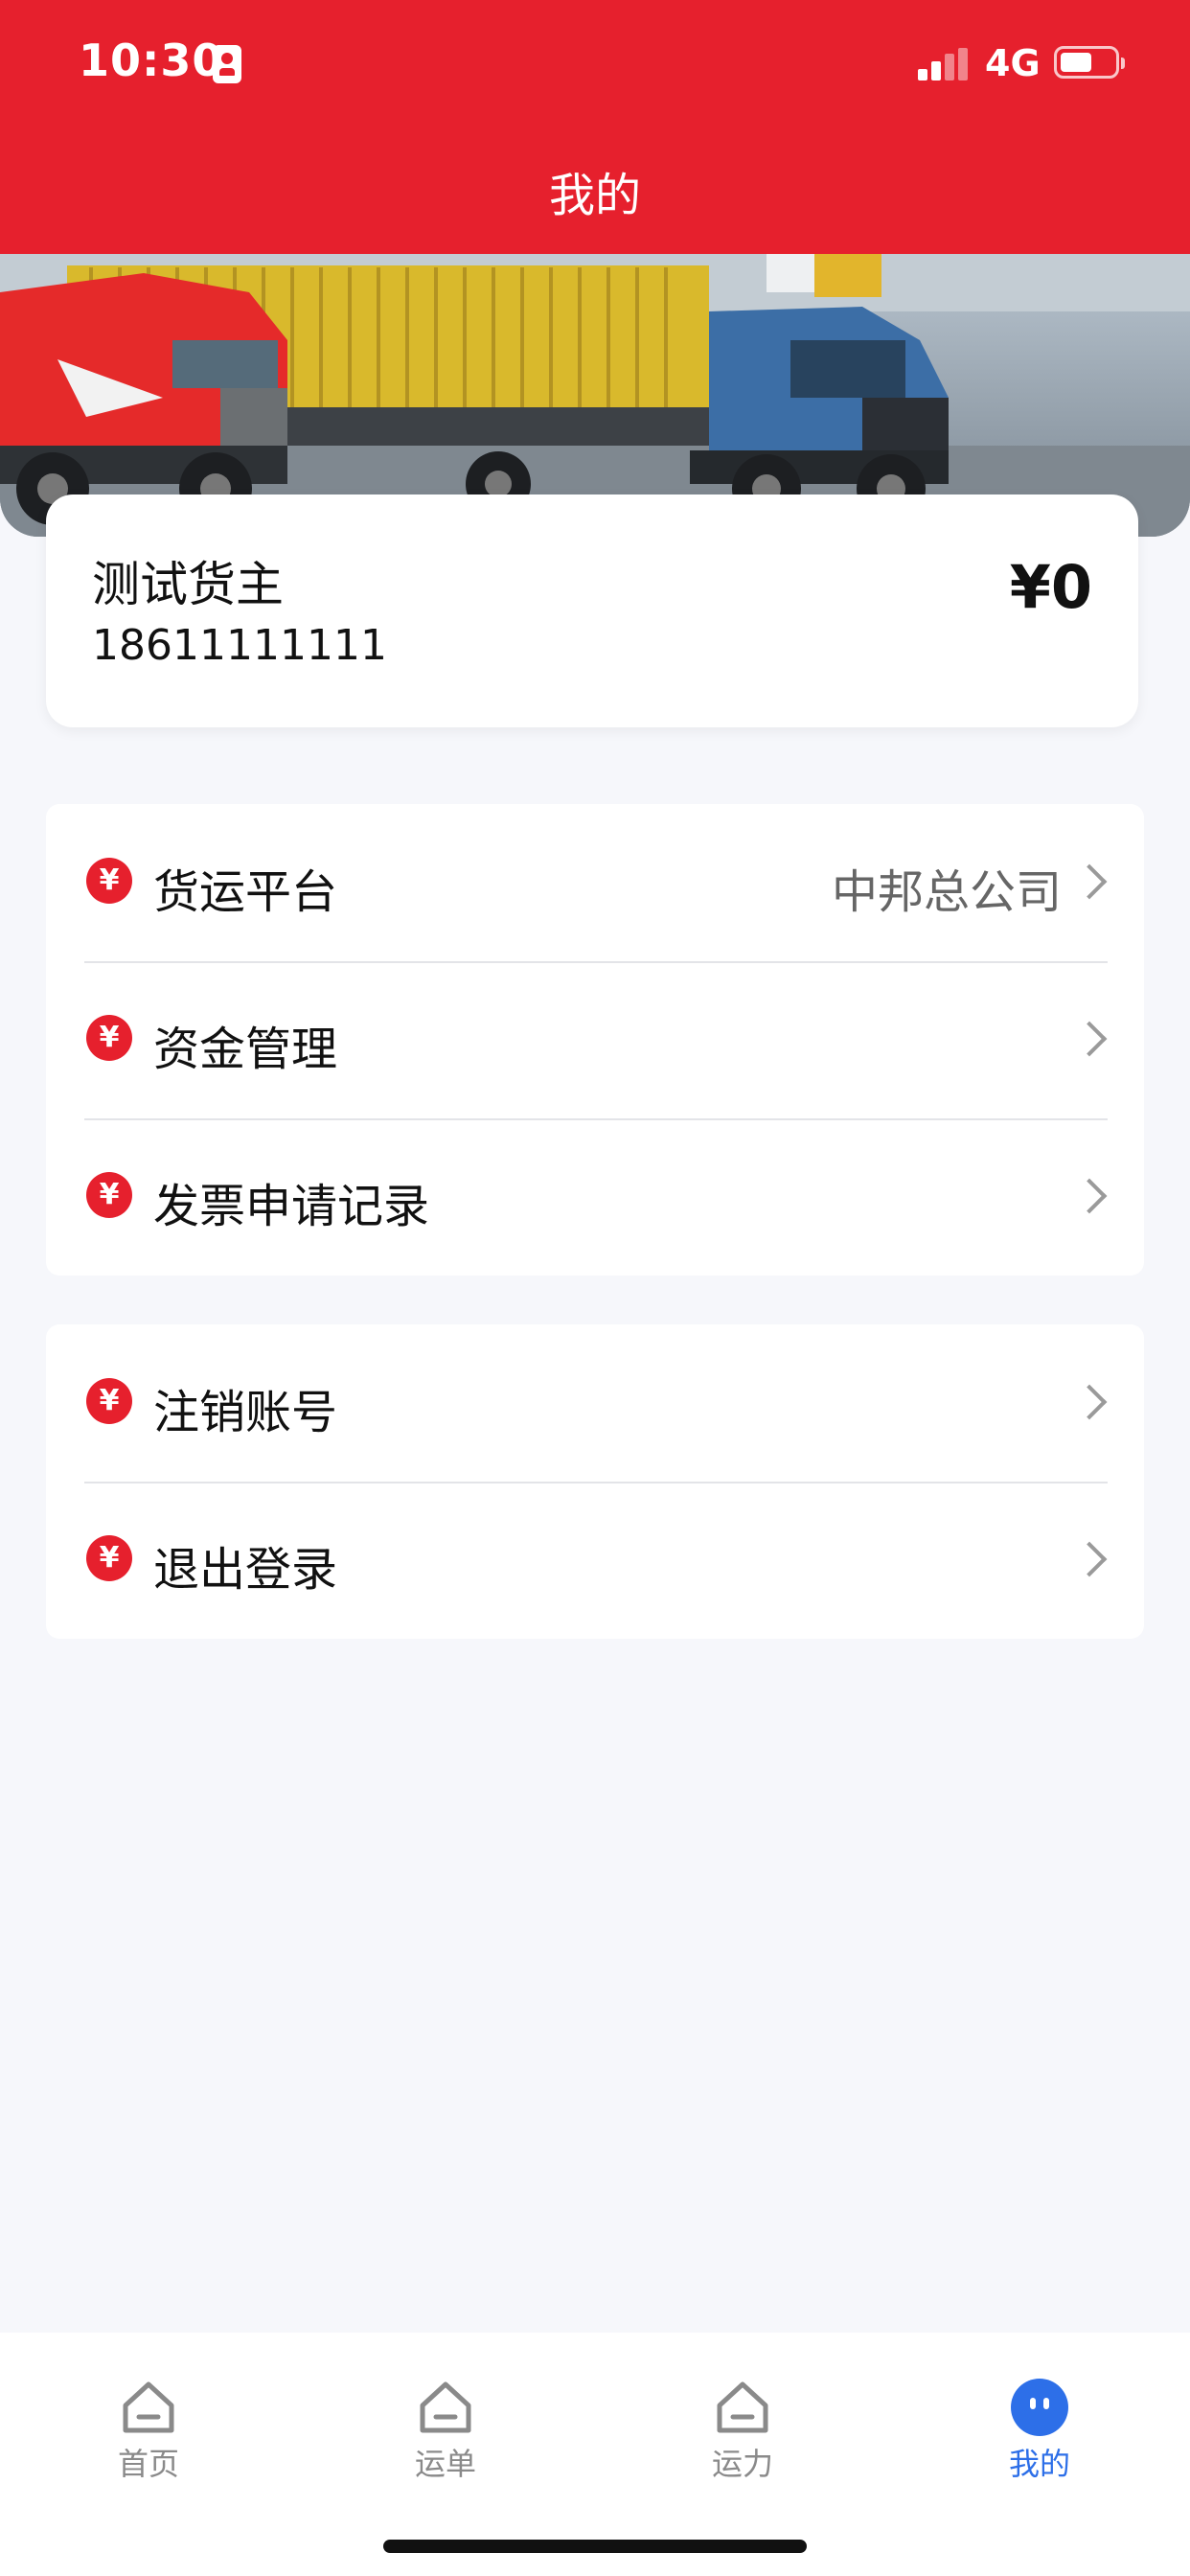  Describe the element at coordinates (595, 882) in the screenshot. I see `menu-item-freight-platform: ¥ 货运平台 中邦总公司` at that location.